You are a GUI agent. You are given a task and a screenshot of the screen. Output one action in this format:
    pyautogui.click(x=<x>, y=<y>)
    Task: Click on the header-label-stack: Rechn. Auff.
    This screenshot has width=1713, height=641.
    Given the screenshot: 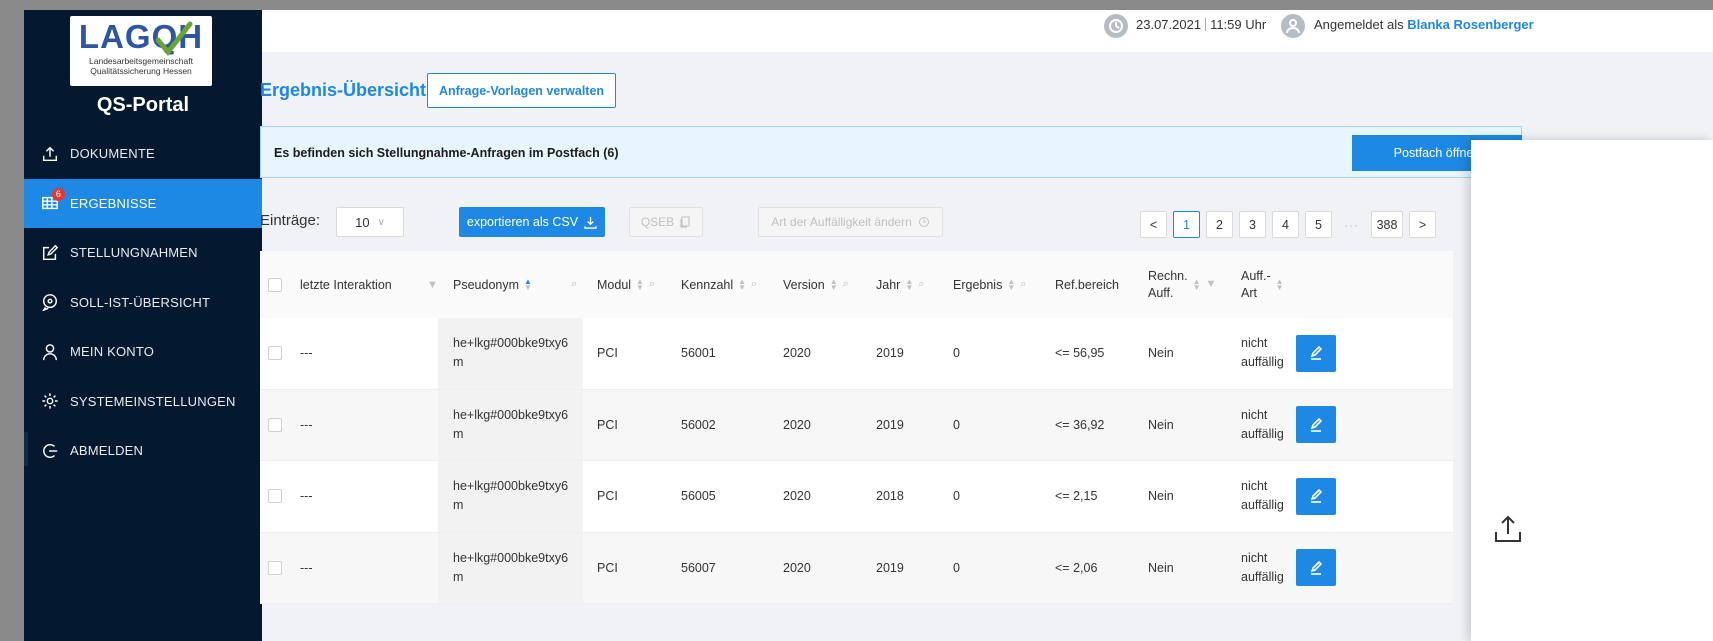 What is the action you would take?
    pyautogui.click(x=1168, y=285)
    